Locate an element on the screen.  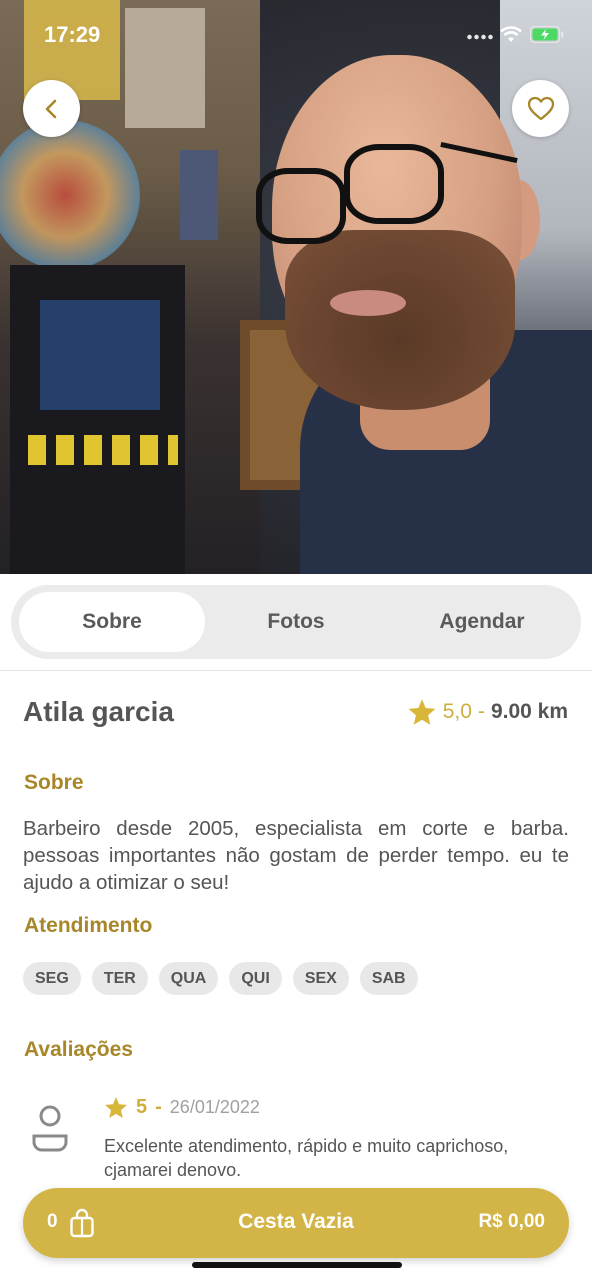
day-chip: QUA is located at coordinates (188, 978).